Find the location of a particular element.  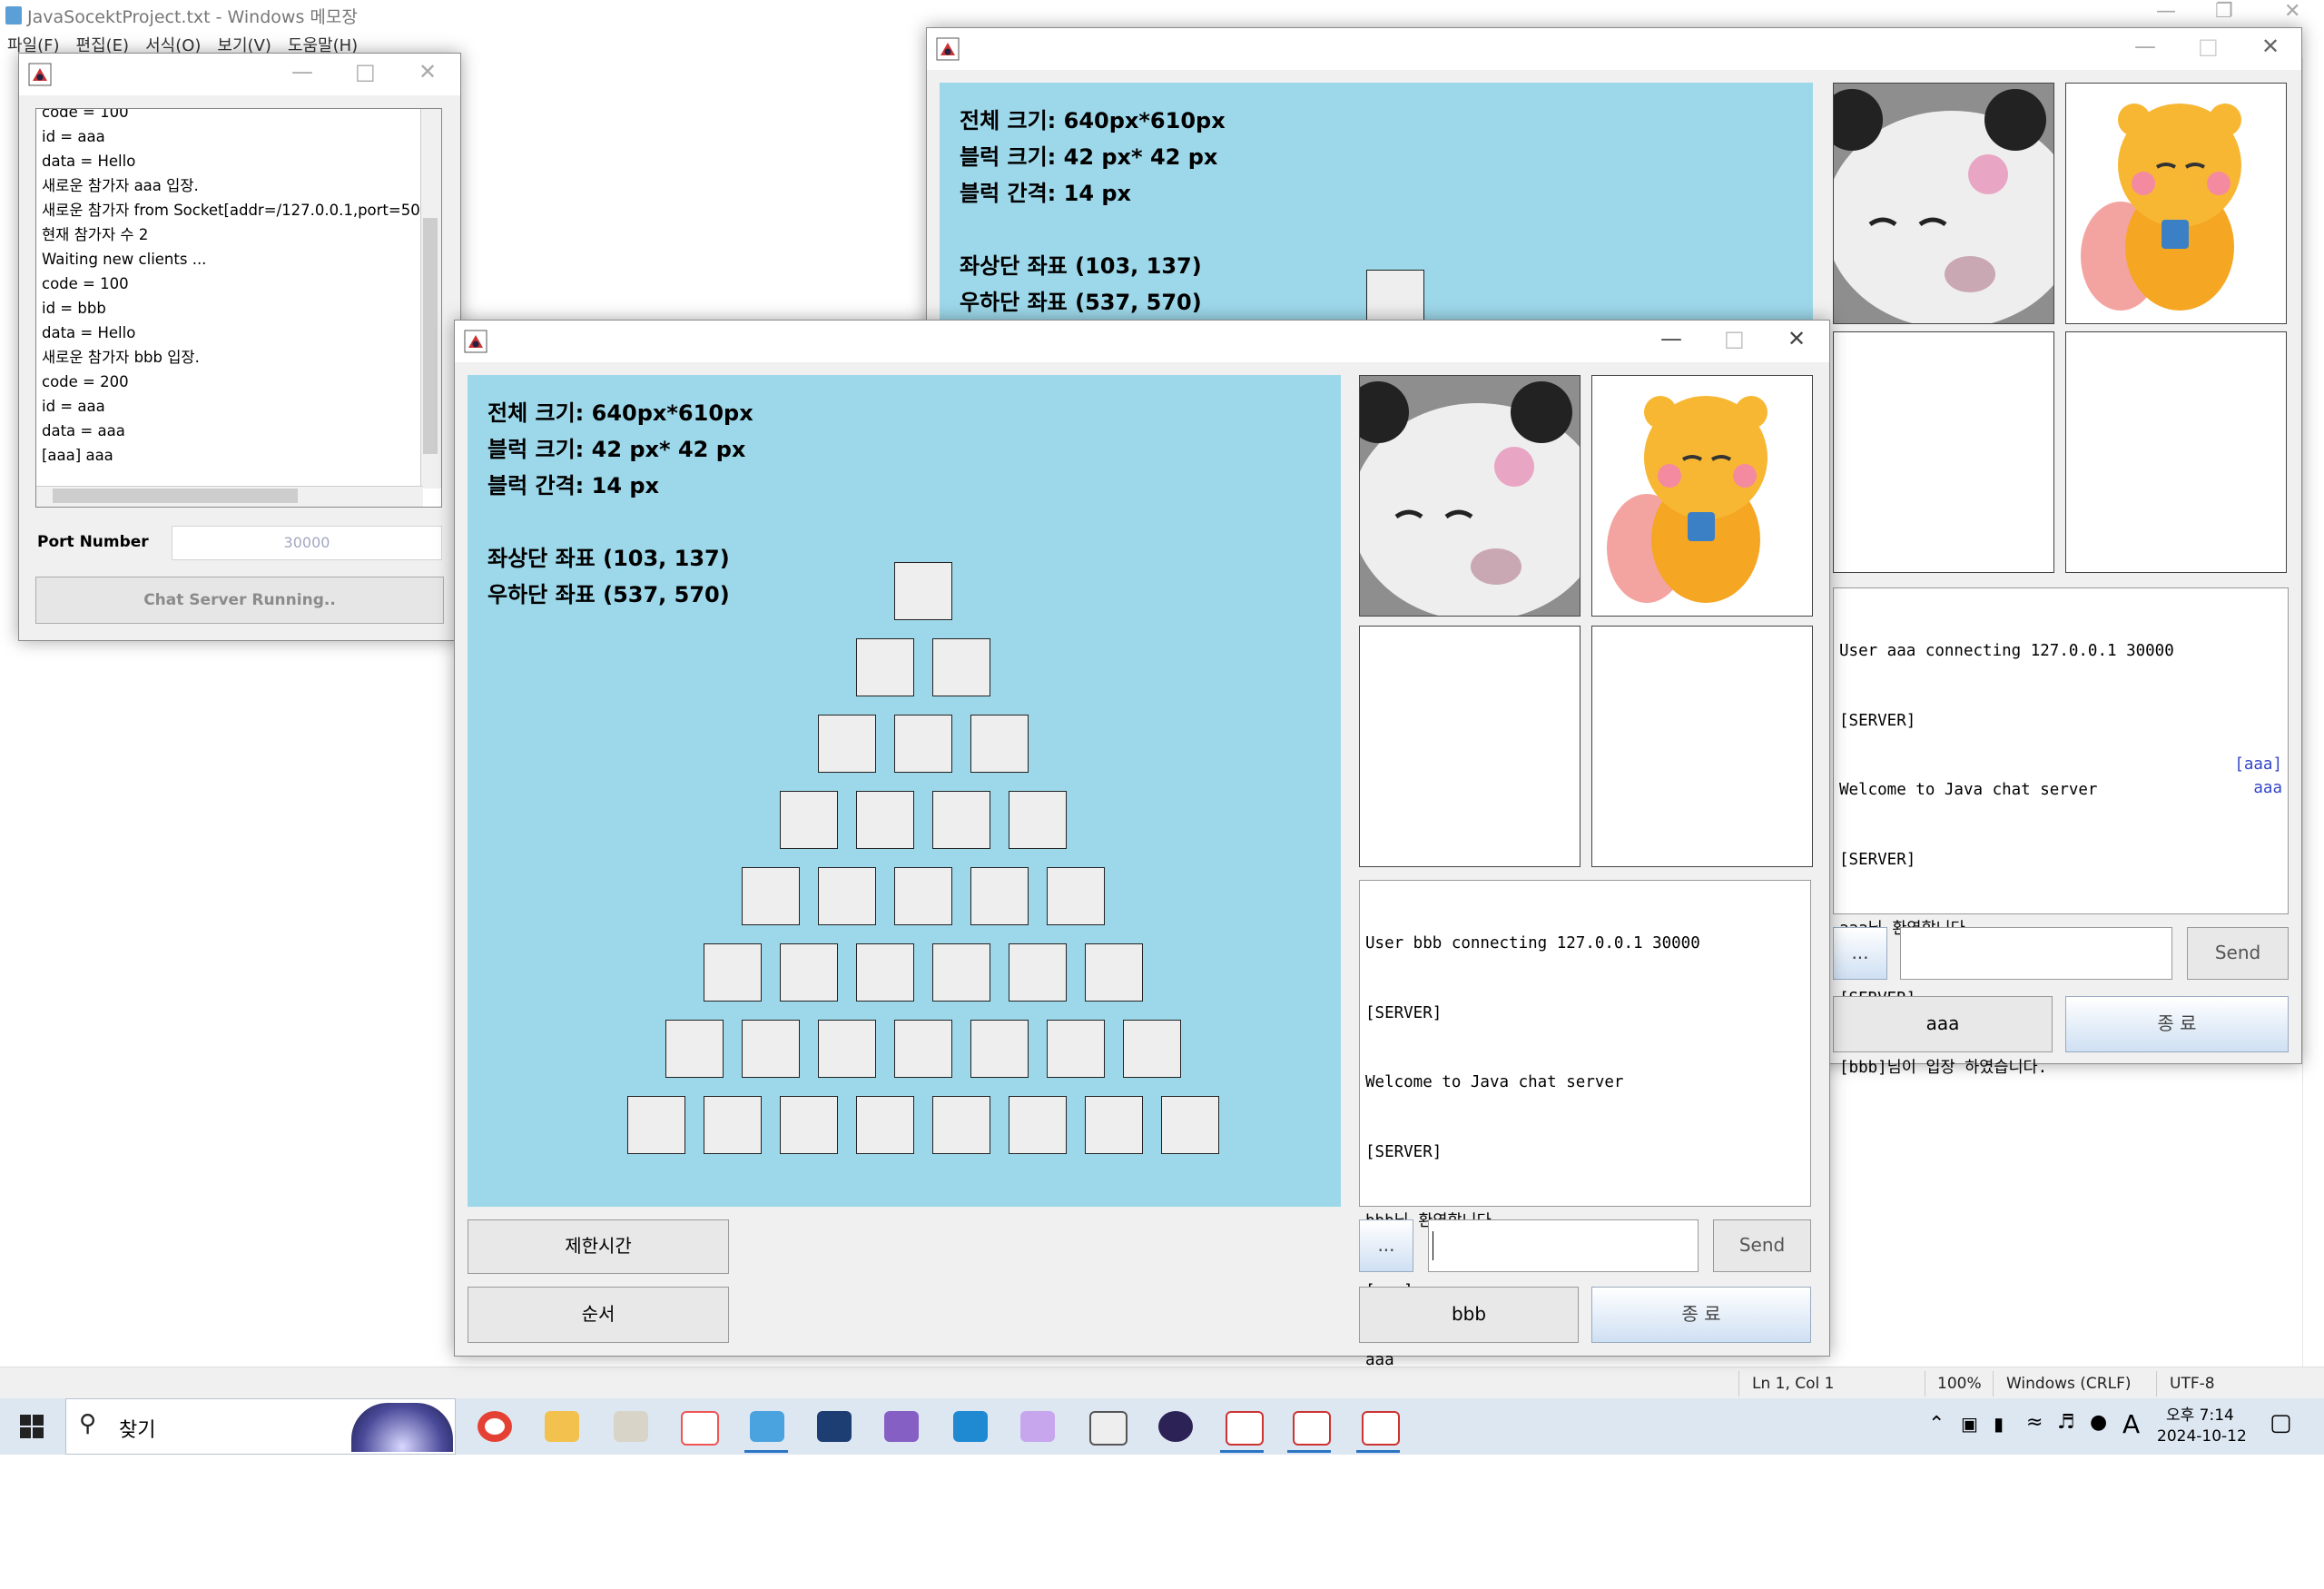

chrome-icon is located at coordinates (495, 1426).